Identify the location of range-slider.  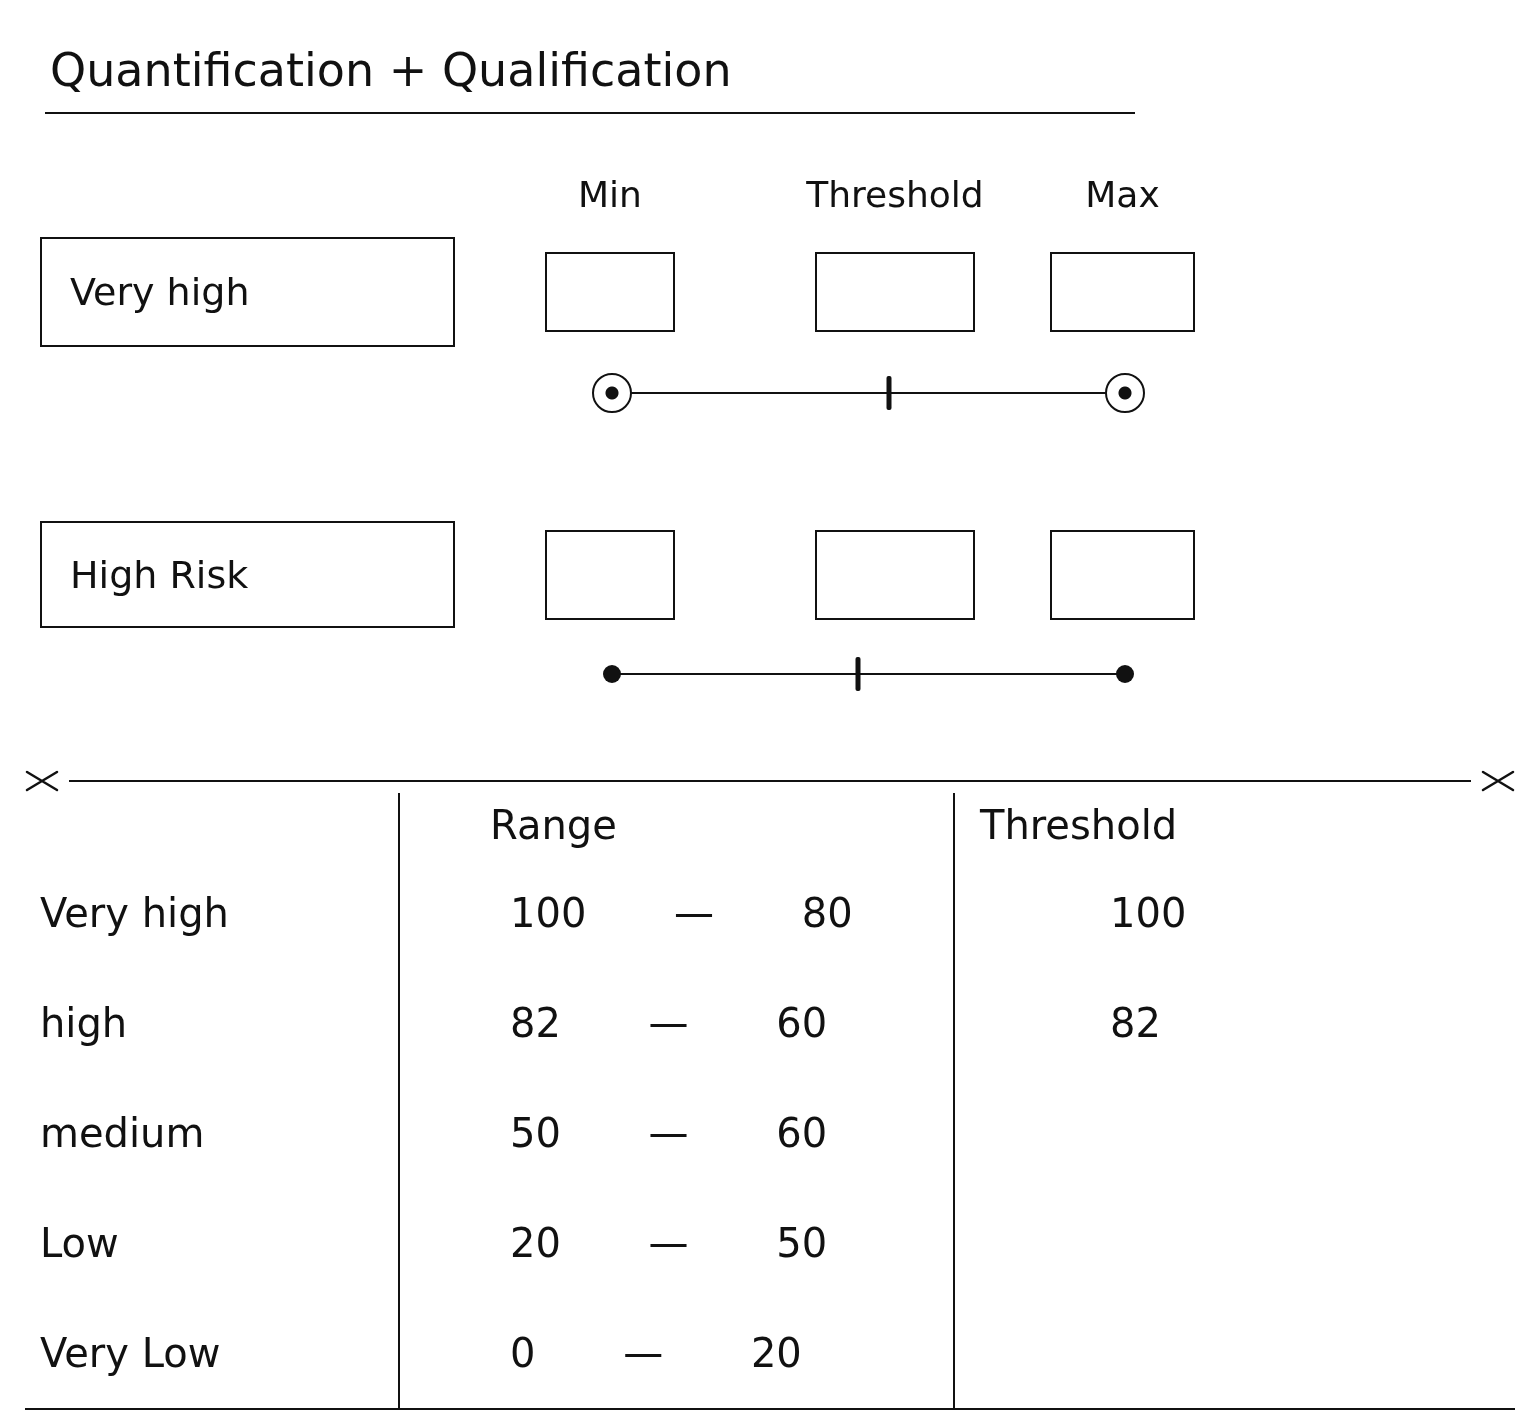
(868, 393).